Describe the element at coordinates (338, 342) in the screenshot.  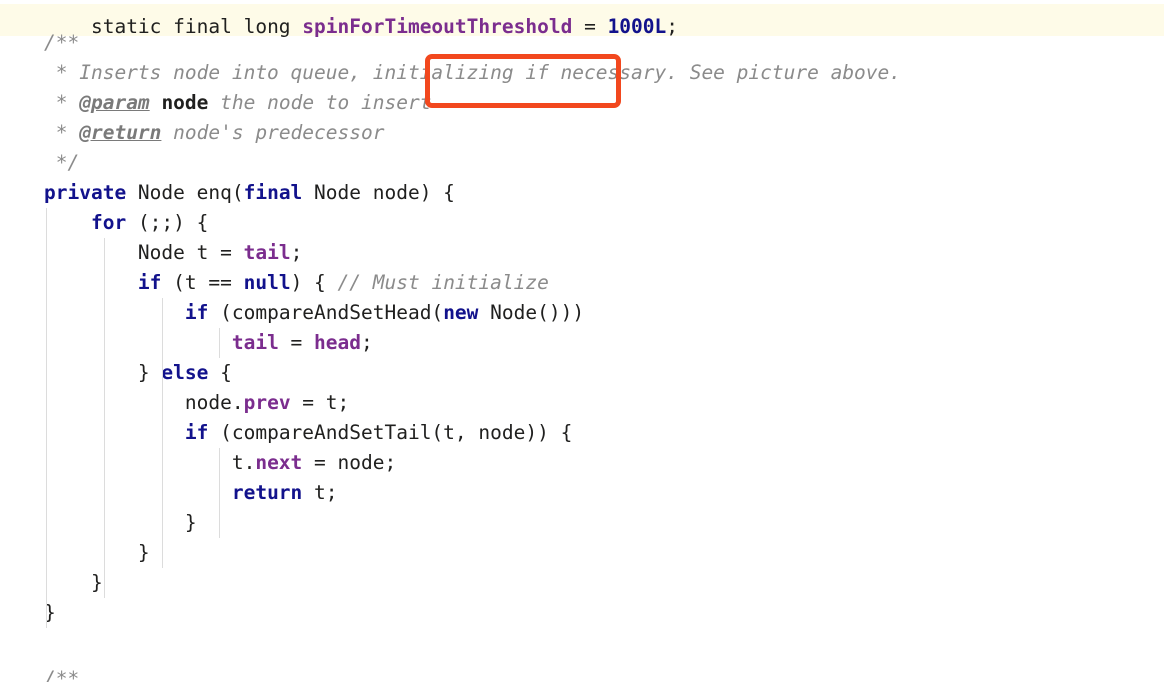
I see `code-token-fld: head` at that location.